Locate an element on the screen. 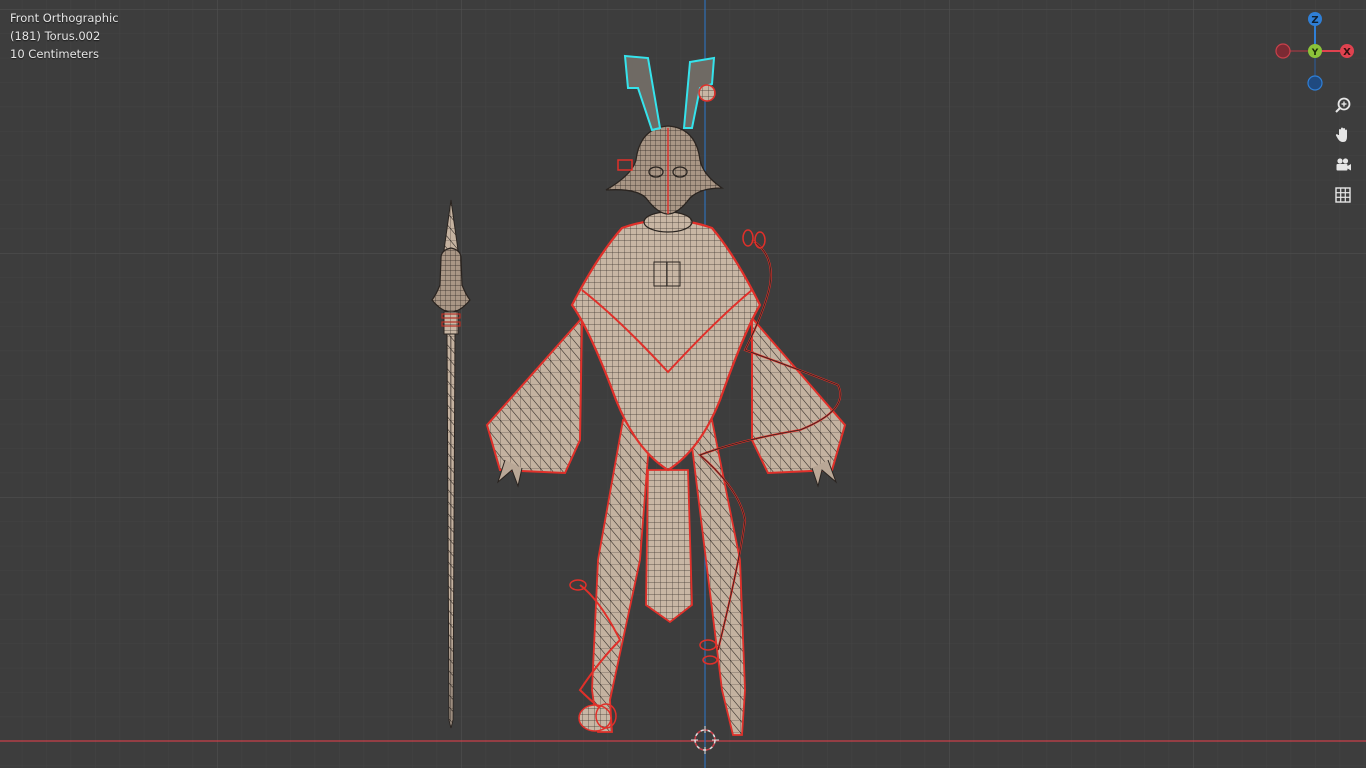  ortho-grid-icon is located at coordinates (1343, 195).